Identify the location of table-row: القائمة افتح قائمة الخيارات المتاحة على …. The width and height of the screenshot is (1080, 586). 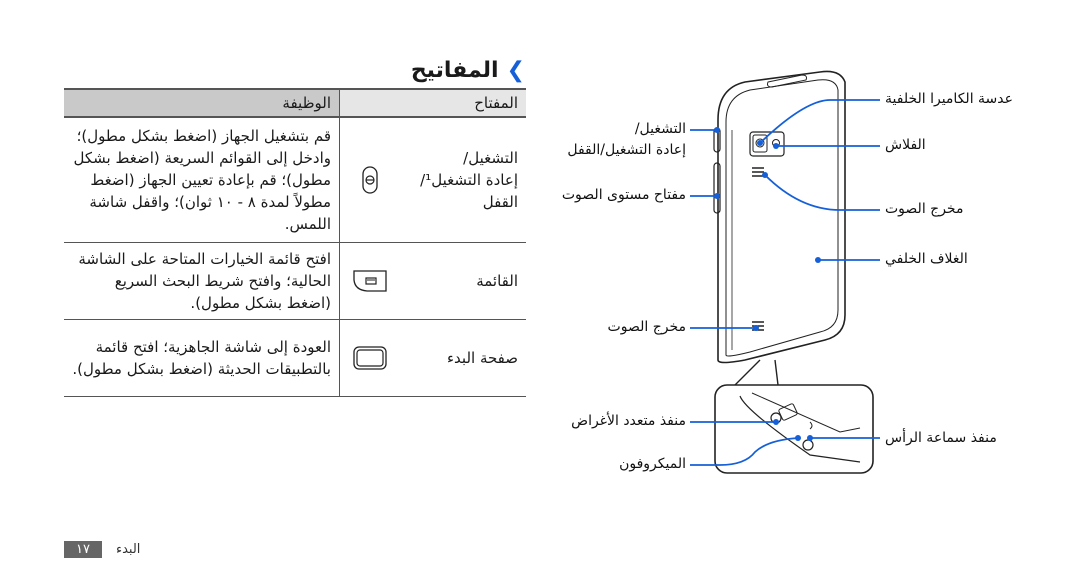
(295, 281).